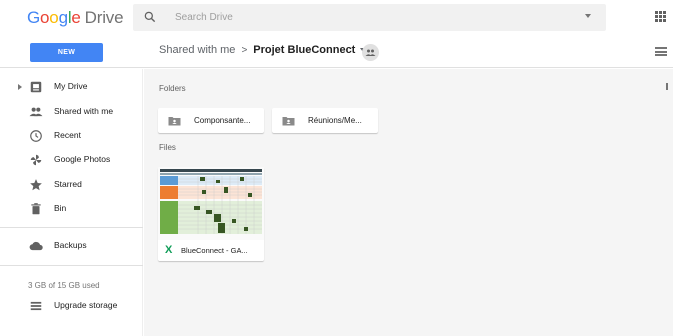 This screenshot has height=336, width=673. Describe the element at coordinates (660, 16) in the screenshot. I see `apps-grid-icon` at that location.